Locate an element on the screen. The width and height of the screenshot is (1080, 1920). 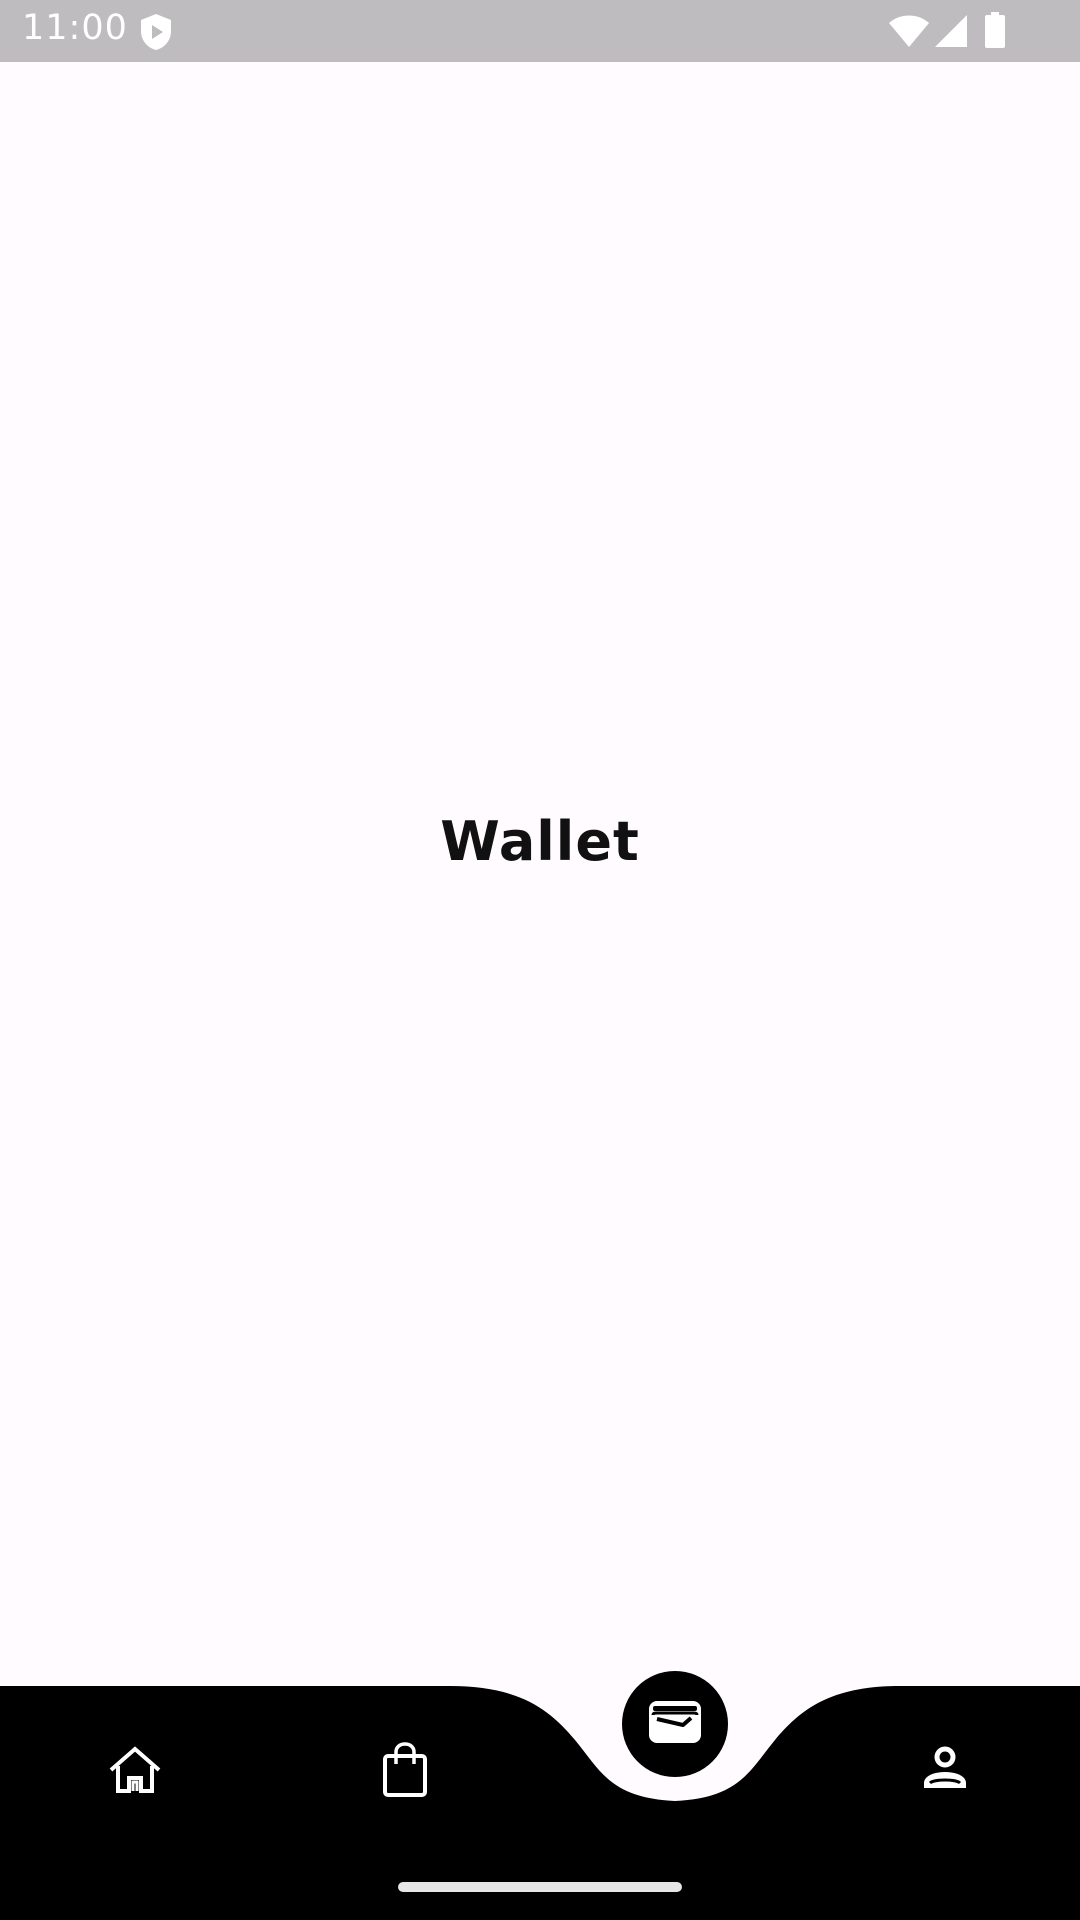
shopping-bag-icon is located at coordinates (405, 1772).